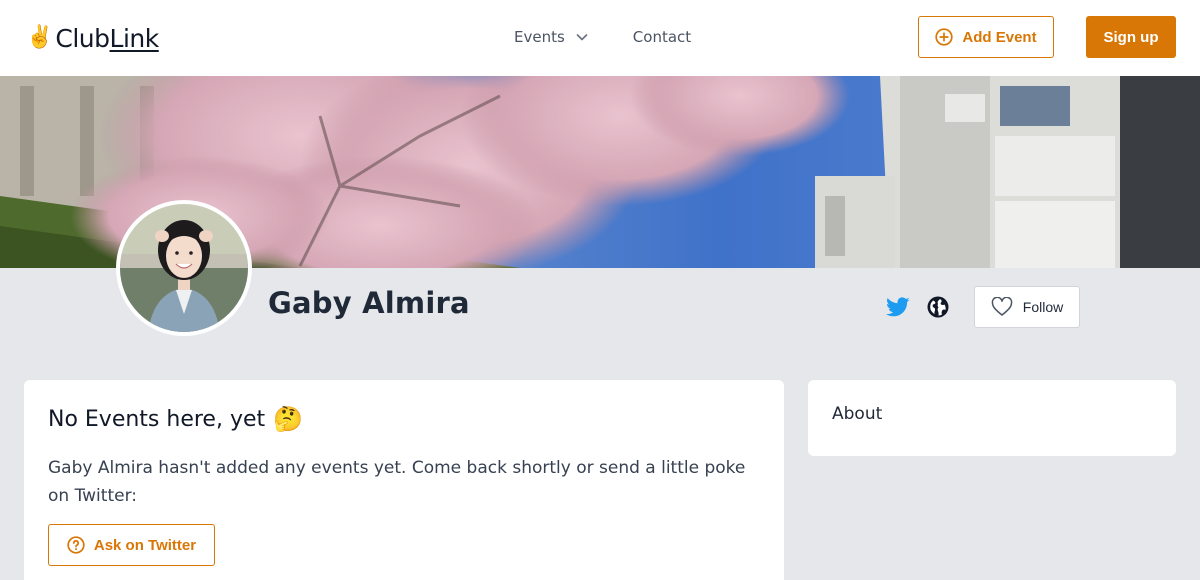 The image size is (1200, 580). Describe the element at coordinates (539, 37) in the screenshot. I see `nav-events-label: Events` at that location.